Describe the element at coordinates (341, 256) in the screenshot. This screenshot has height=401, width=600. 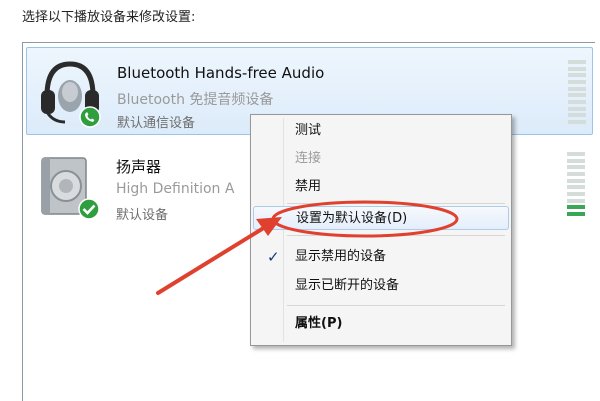
I see `menu-item-label: 显示禁用的设备` at that location.